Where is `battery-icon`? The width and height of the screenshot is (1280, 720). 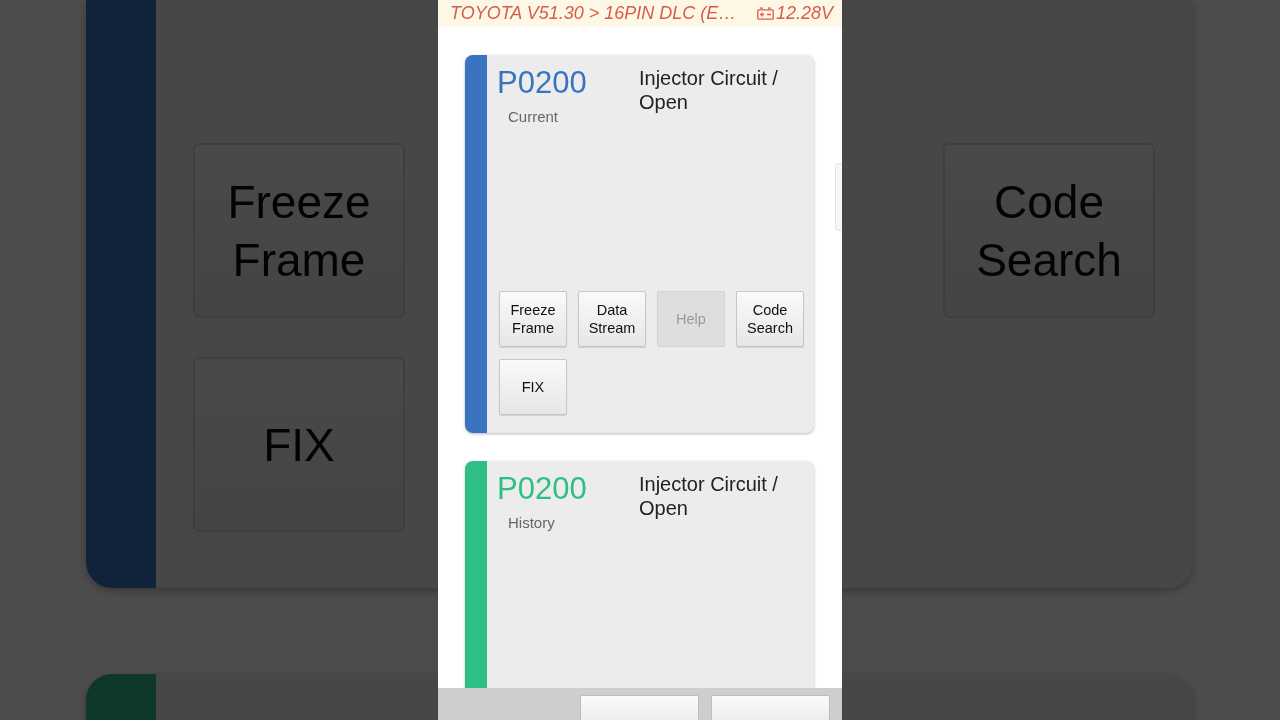
battery-icon is located at coordinates (765, 13).